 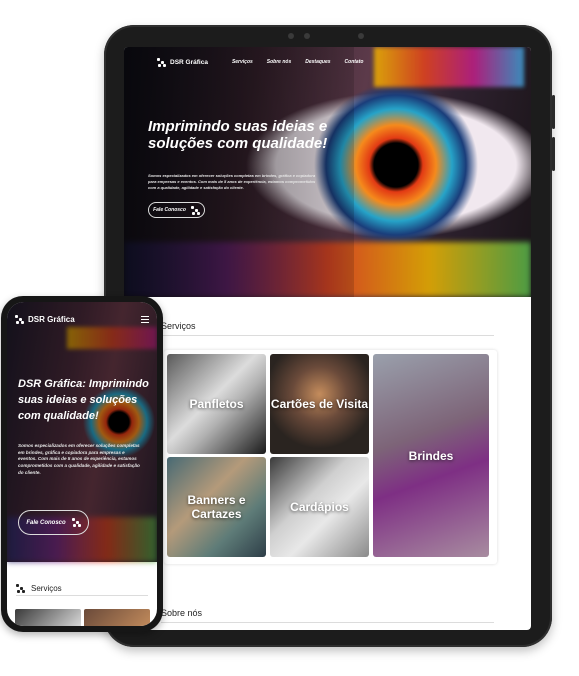 I want to click on service-card-label: Cardápios, so click(x=319, y=507).